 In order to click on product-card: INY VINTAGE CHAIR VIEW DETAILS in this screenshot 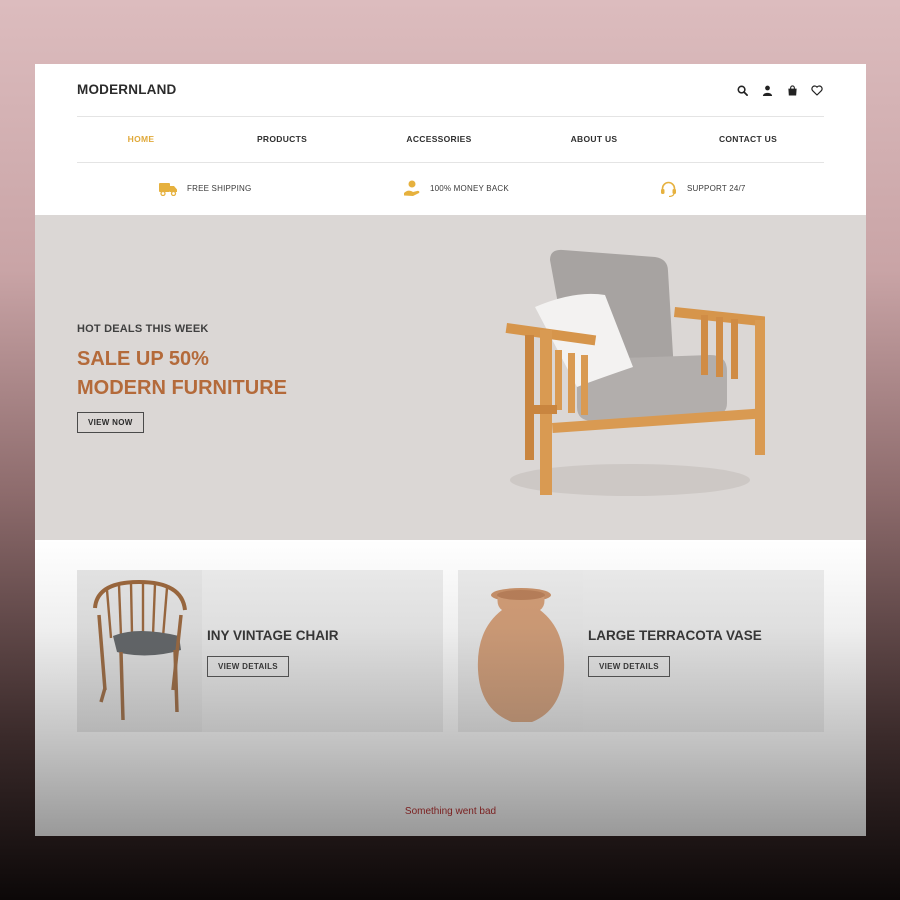, I will do `click(260, 651)`.